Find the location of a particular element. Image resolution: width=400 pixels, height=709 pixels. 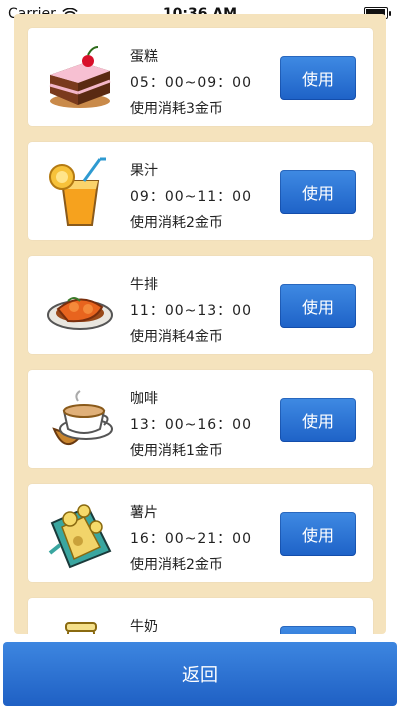

list-item: 薯片 16：00~21：00 使用消耗2金币 使用 is located at coordinates (200, 533).